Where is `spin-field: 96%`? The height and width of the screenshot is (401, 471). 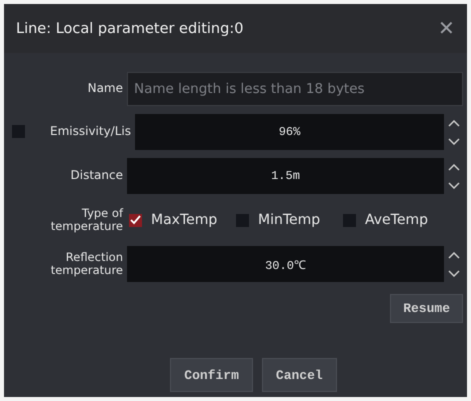
spin-field: 96% is located at coordinates (289, 132).